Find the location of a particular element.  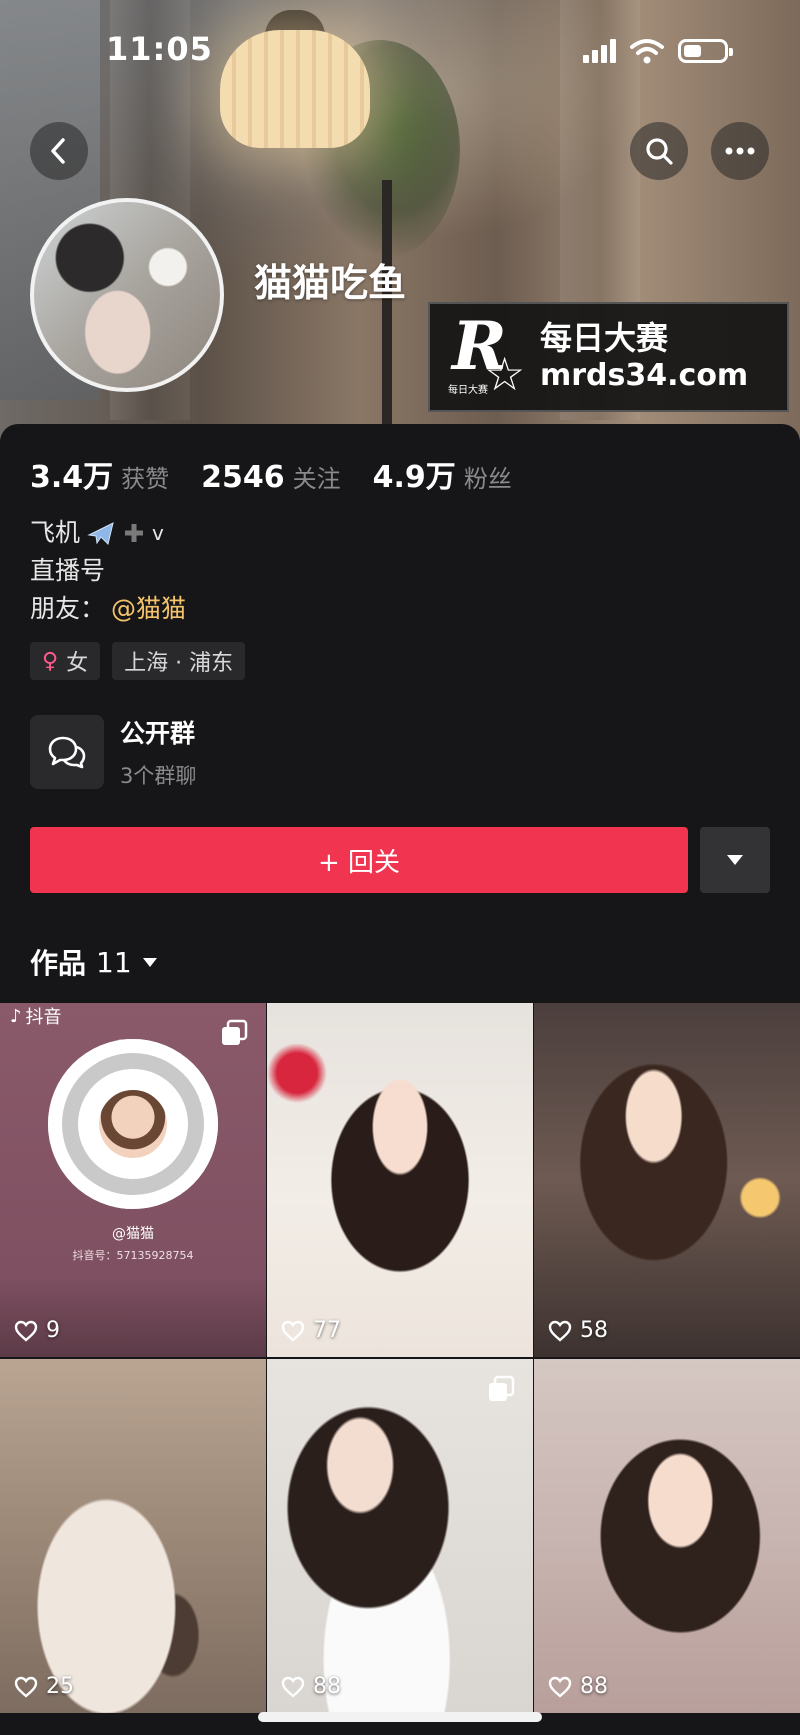

more-actions-dropdown is located at coordinates (735, 860).